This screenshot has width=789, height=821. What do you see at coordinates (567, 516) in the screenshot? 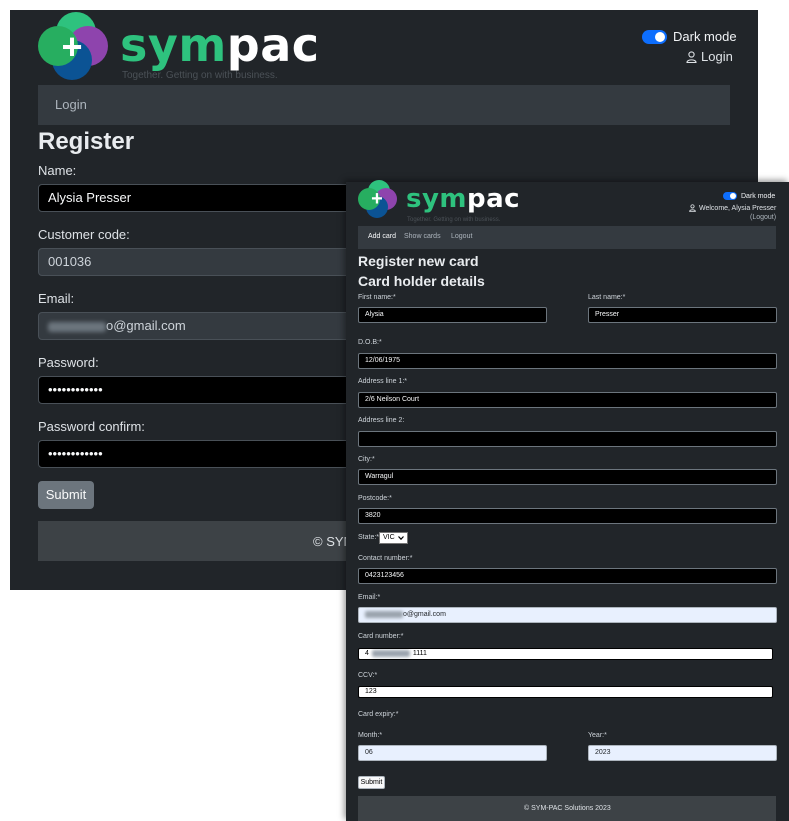
I see `postcode-input: 3820` at bounding box center [567, 516].